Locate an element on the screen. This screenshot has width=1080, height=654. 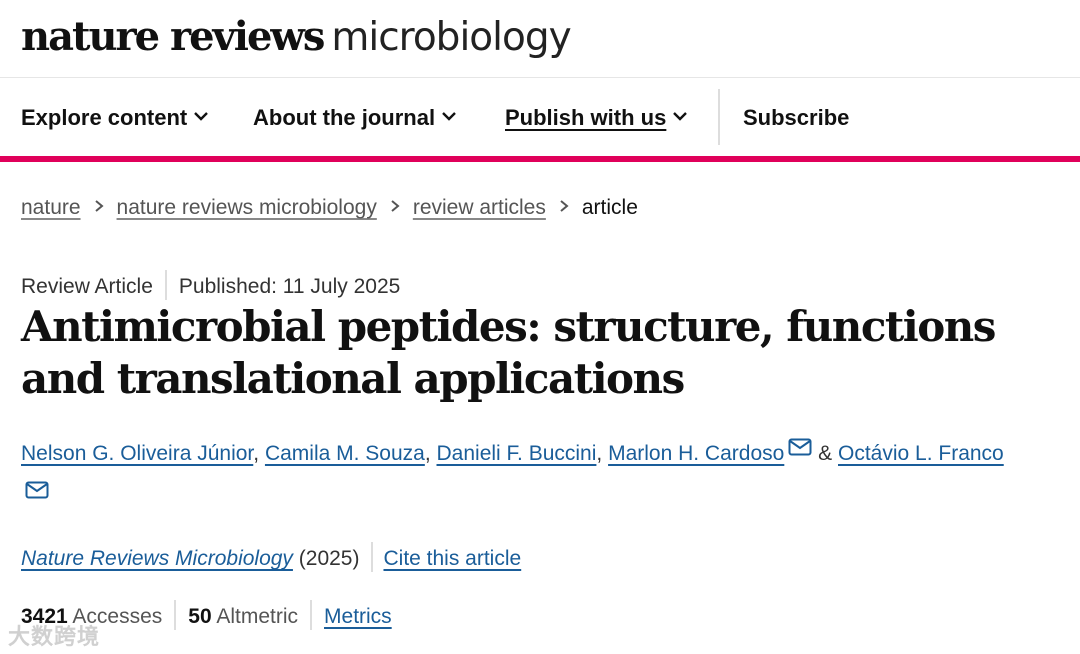
author-link: Octávio L. Franco is located at coordinates (921, 453).